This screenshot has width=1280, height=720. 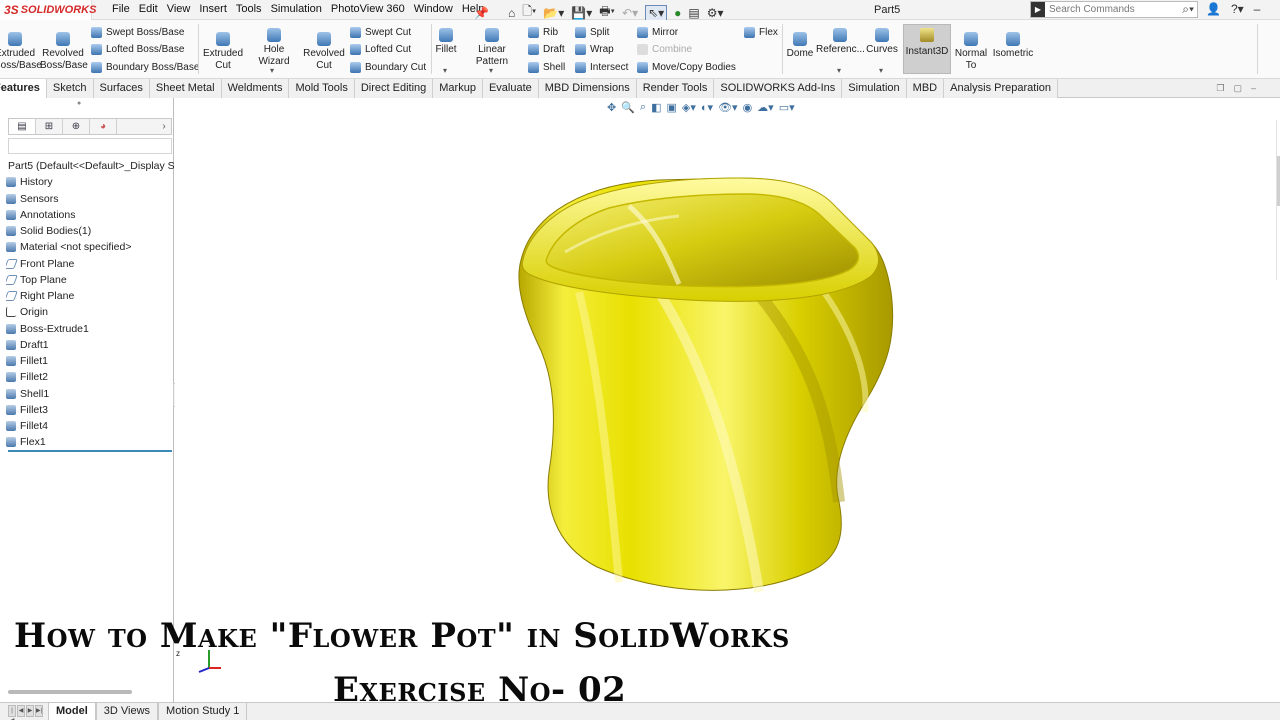 I want to click on menu-file: File, so click(x=121, y=9).